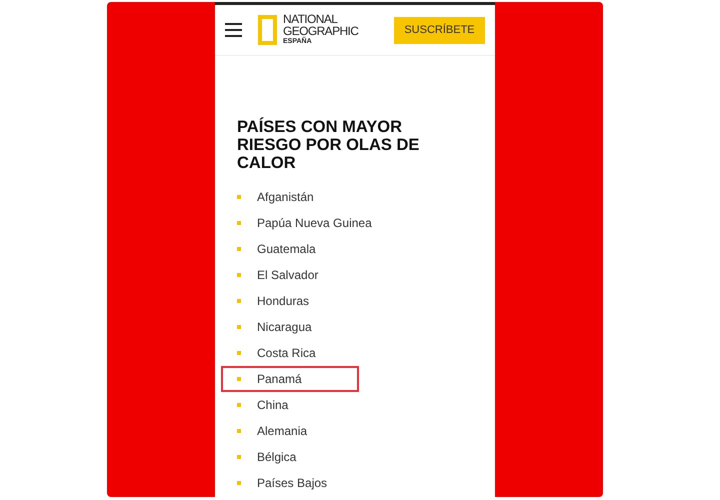 The height and width of the screenshot is (500, 720). Describe the element at coordinates (328, 145) in the screenshot. I see `article-heading: PAÍSES CON MAYOR RIESGO POR OLAS DE CALOR` at that location.